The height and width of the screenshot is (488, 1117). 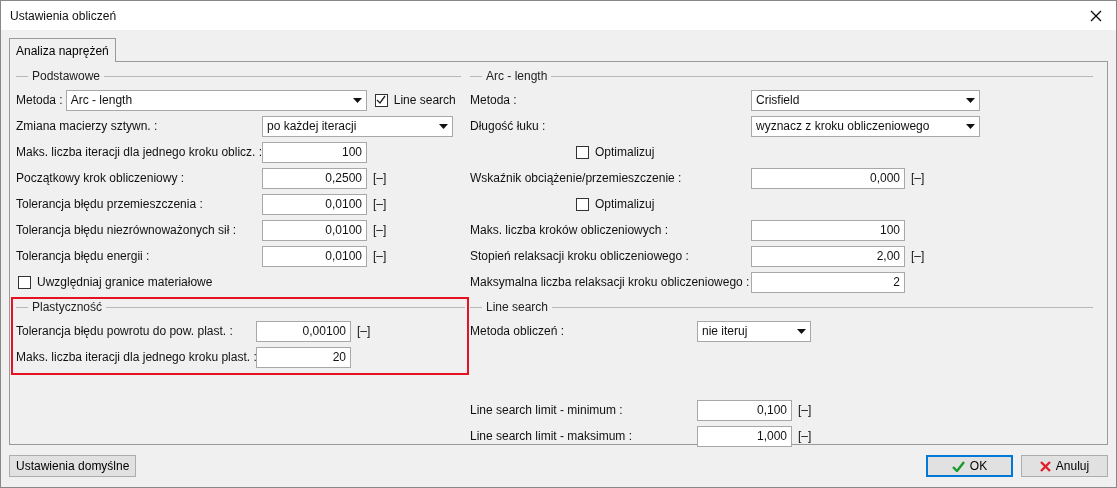 What do you see at coordinates (216, 100) in the screenshot?
I see `dropdown: Arc - length` at bounding box center [216, 100].